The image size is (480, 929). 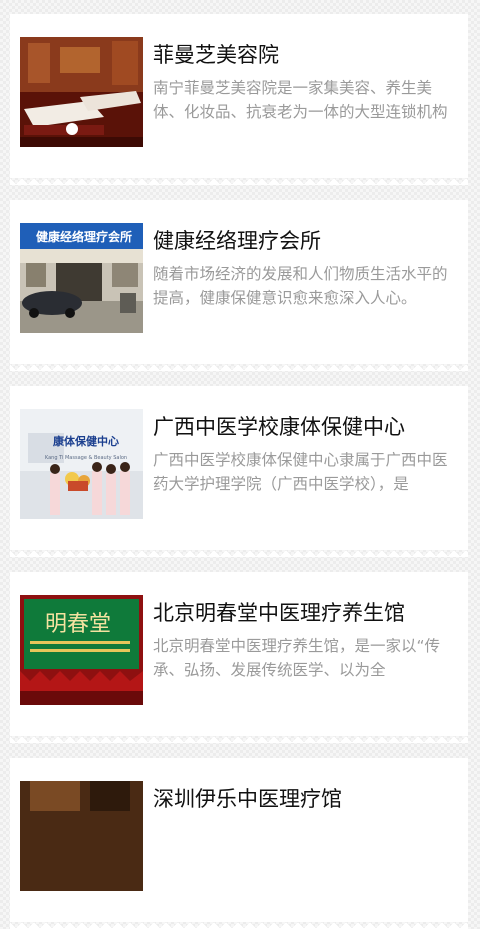 I want to click on listing-title: 深圳伊乐中医理疗馆, so click(x=247, y=799).